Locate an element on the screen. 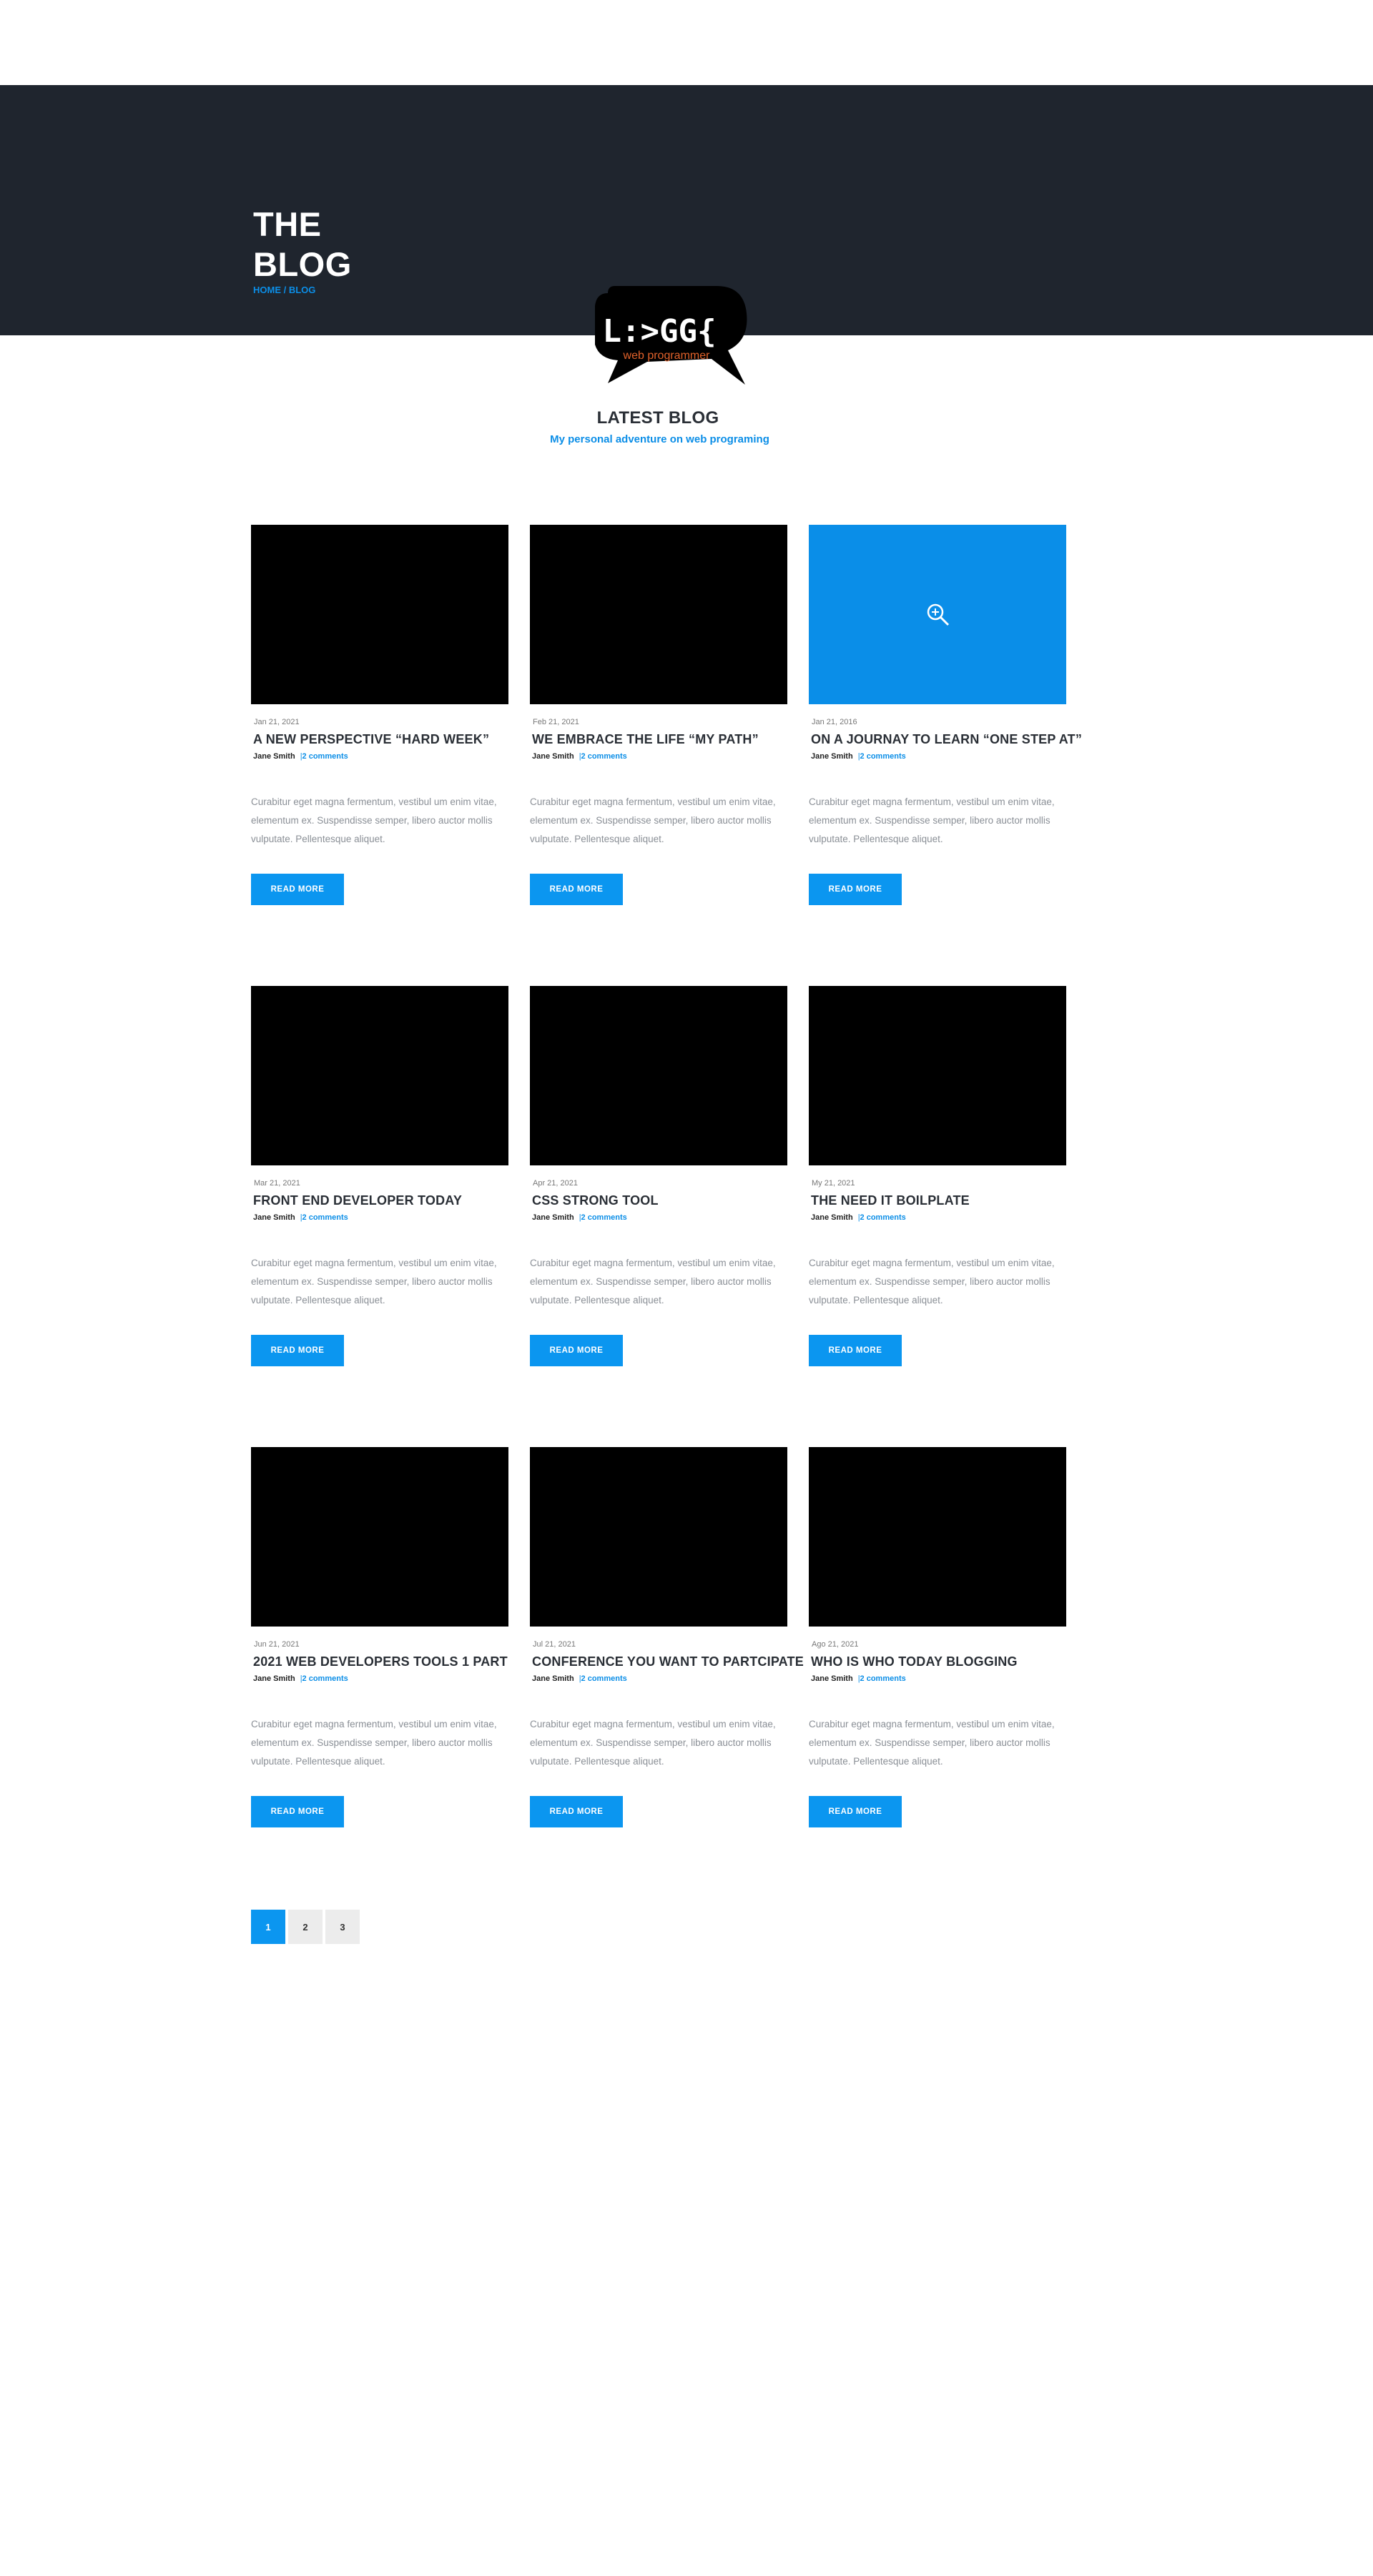 This screenshot has height=2576, width=1373. zoom-icon is located at coordinates (938, 614).